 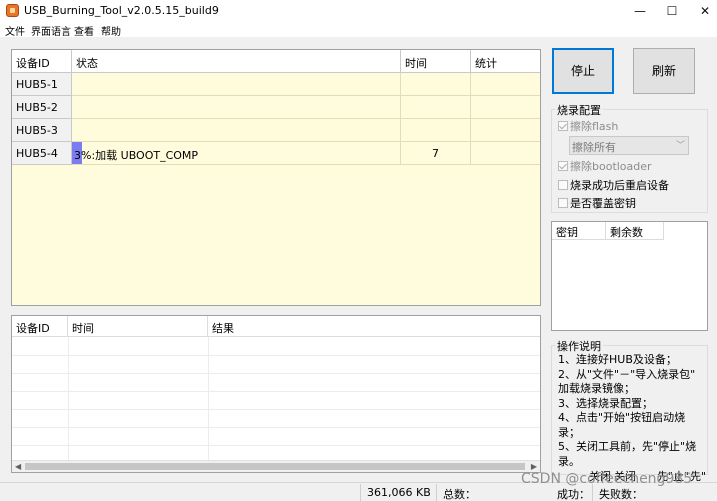 What do you see at coordinates (40, 326) in the screenshot?
I see `log-col-device-id: 设备ID` at bounding box center [40, 326].